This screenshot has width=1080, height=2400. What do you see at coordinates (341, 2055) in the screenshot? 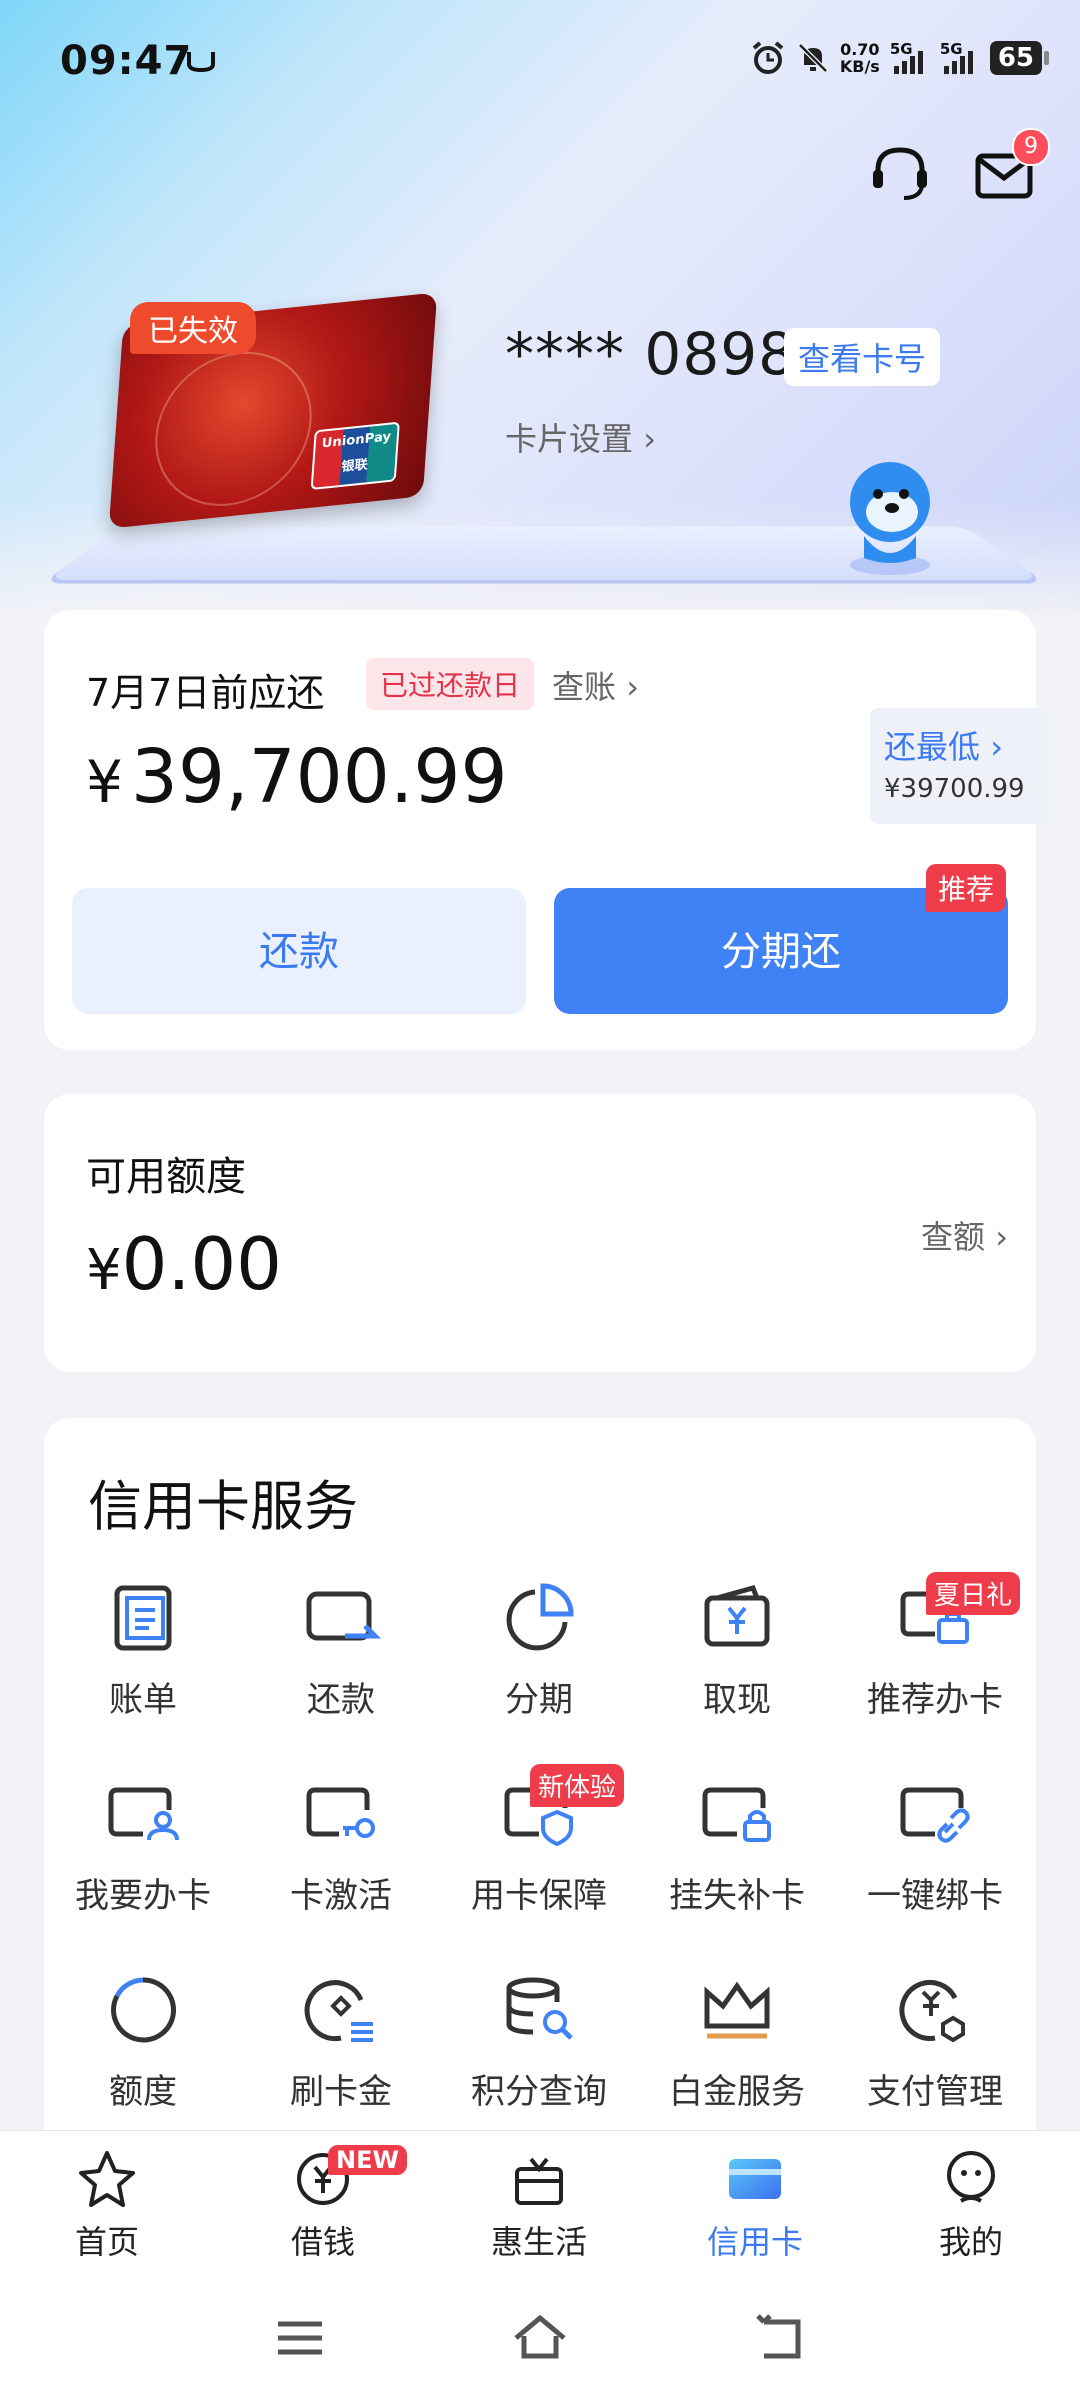
I see `service-swipe-reward: 刷卡金` at bounding box center [341, 2055].